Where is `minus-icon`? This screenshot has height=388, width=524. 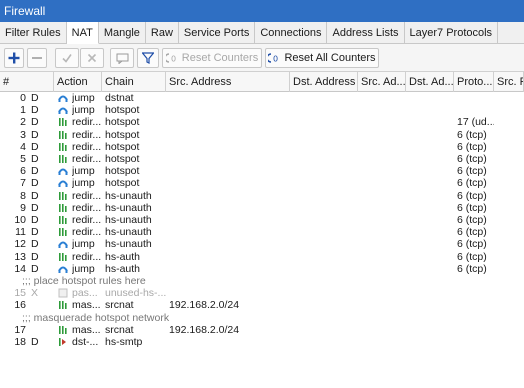 minus-icon is located at coordinates (37, 58).